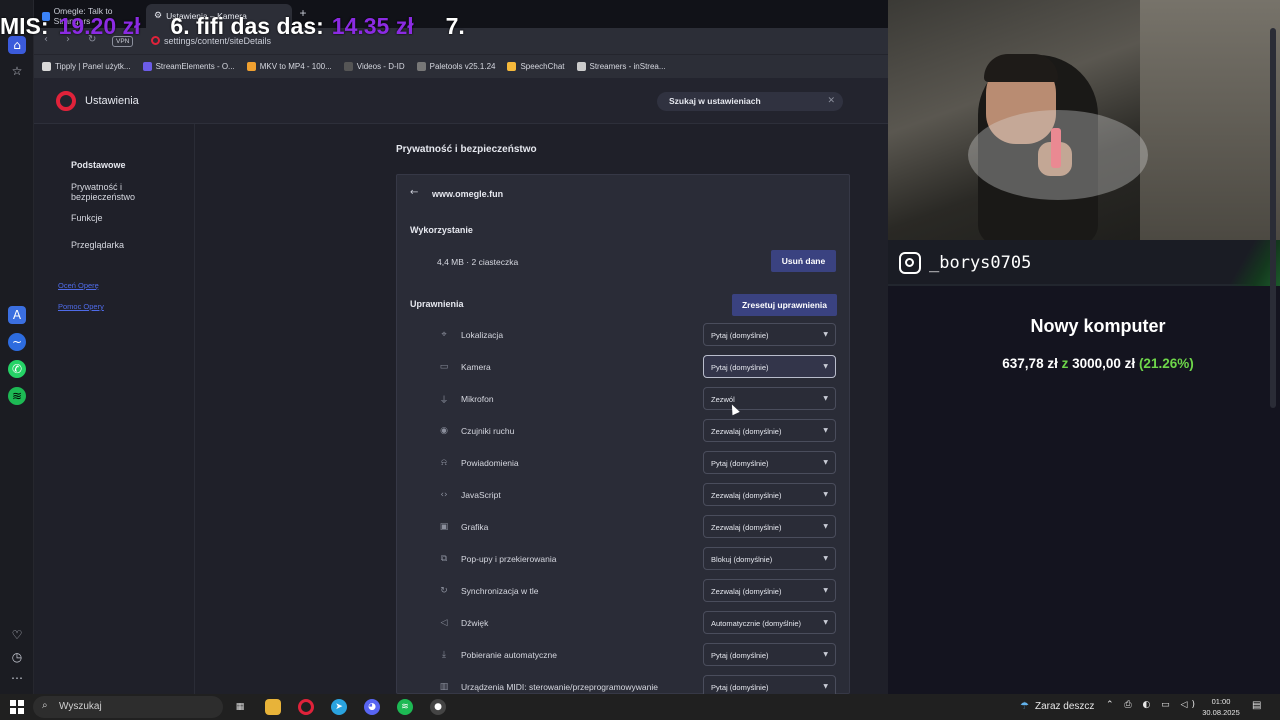 The width and height of the screenshot is (1280, 720). Describe the element at coordinates (444, 495) in the screenshot. I see `code-icon: ‹›` at that location.